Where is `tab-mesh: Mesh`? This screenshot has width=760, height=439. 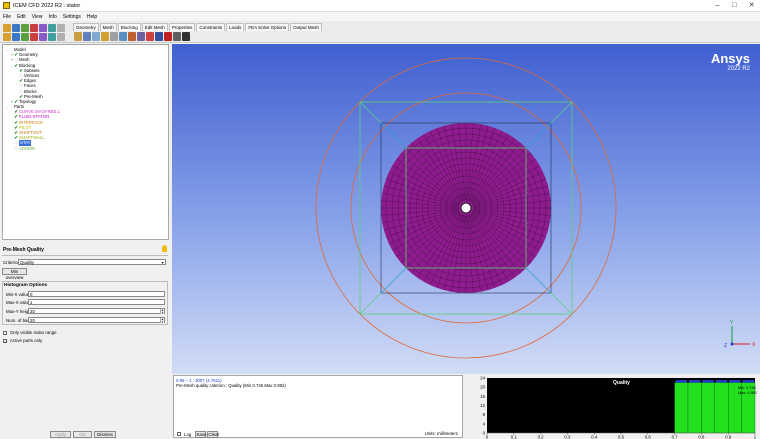
tab-mesh: Mesh is located at coordinates (108, 27).